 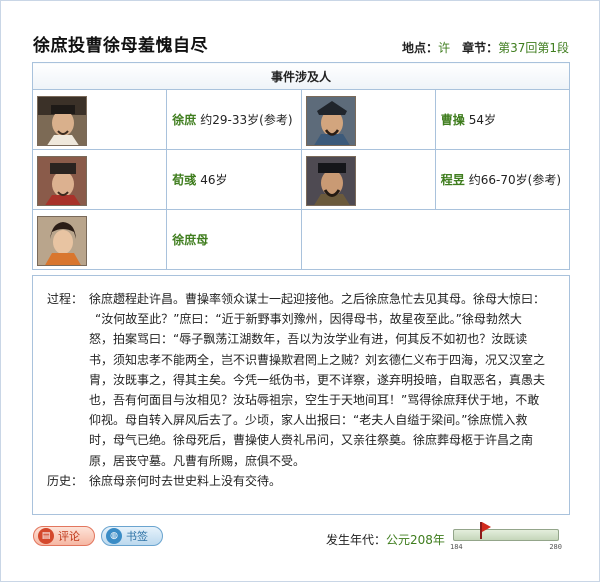 What do you see at coordinates (69, 536) in the screenshot?
I see `comment-label: 评论` at bounding box center [69, 536].